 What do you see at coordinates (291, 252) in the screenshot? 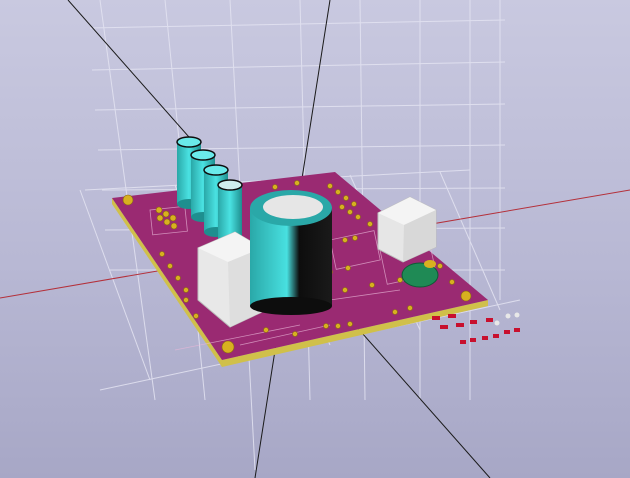
I see `large-capacitor` at bounding box center [291, 252].